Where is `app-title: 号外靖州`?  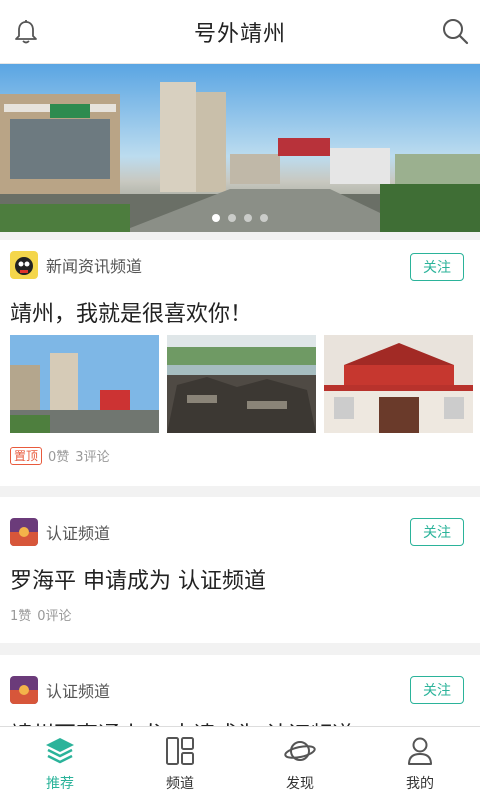 app-title: 号外靖州 is located at coordinates (239, 34).